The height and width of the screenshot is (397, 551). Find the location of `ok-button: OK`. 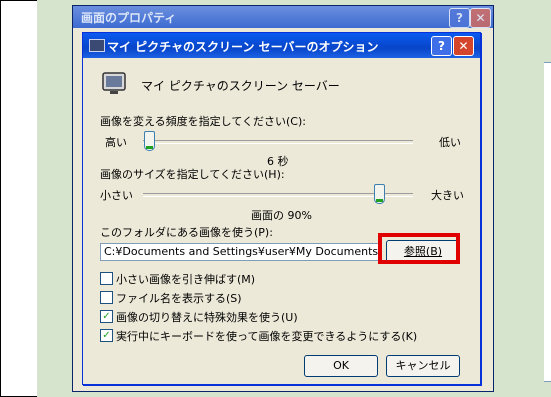

ok-button: OK is located at coordinates (341, 366).